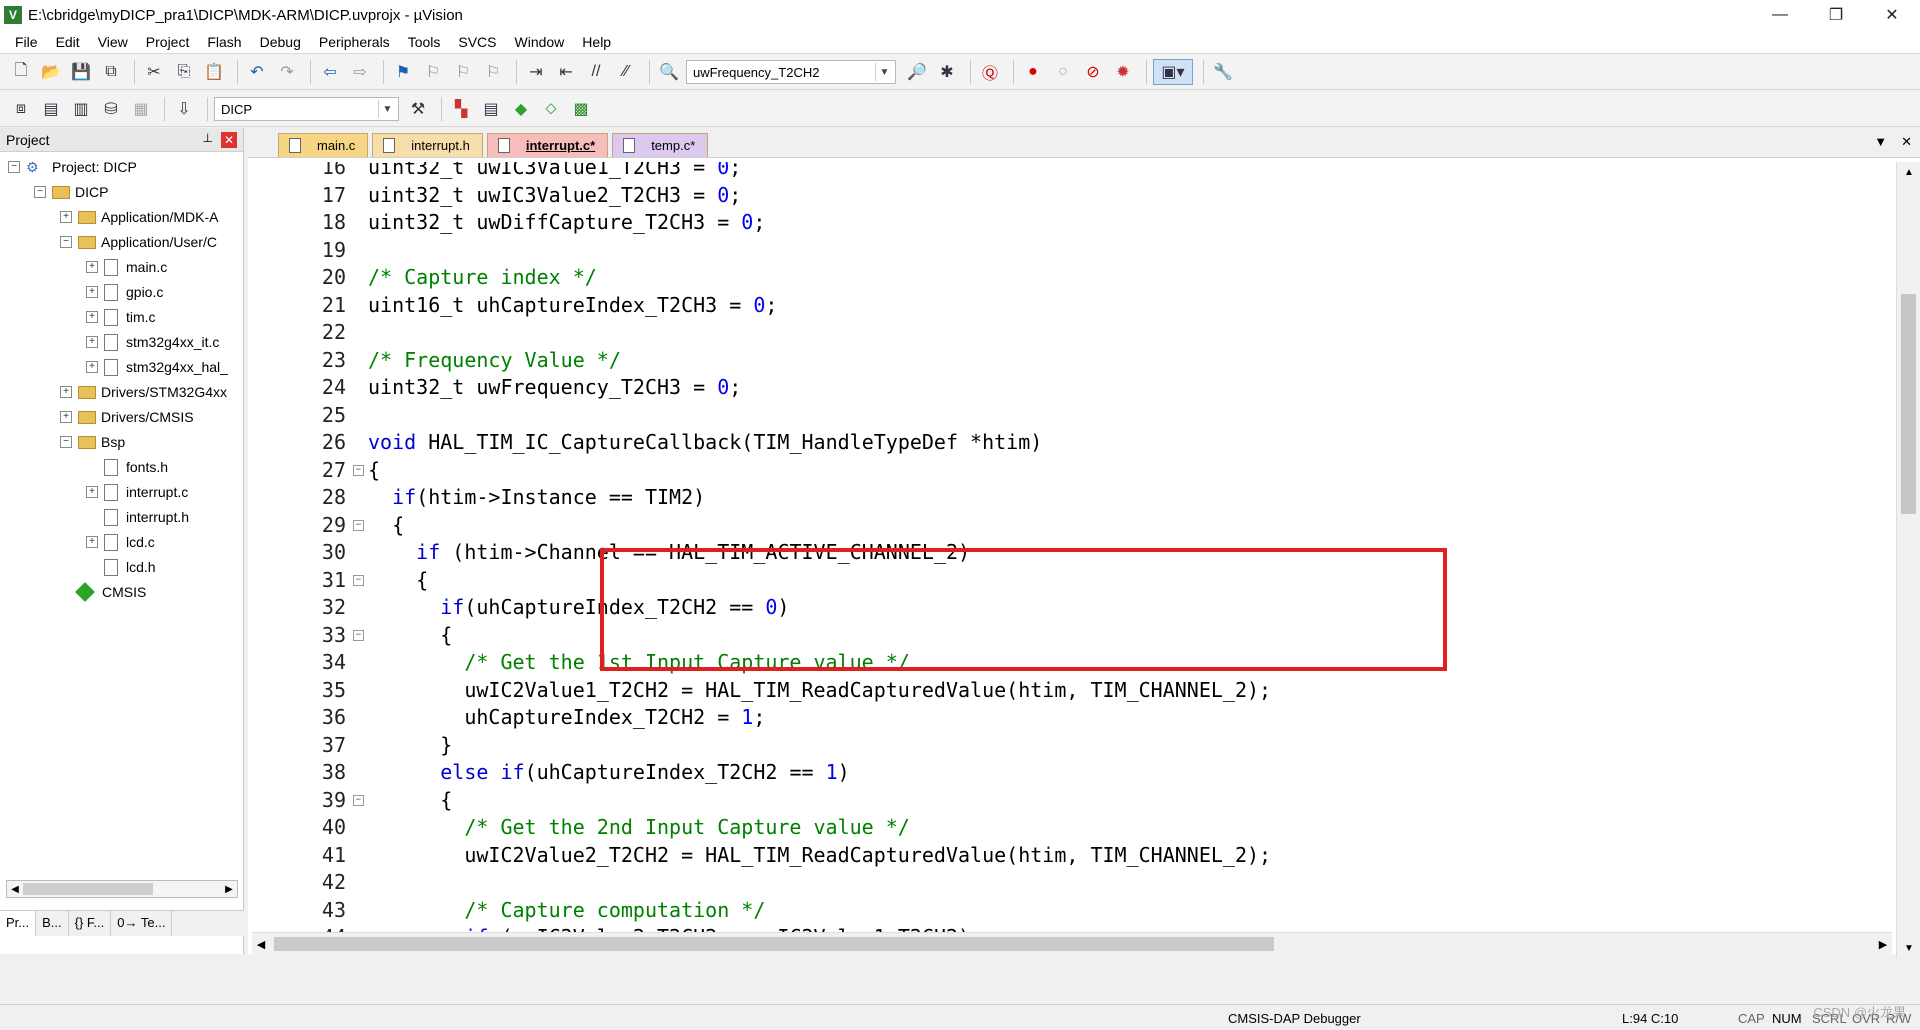 The height and width of the screenshot is (1030, 1920). Describe the element at coordinates (536, 72) in the screenshot. I see `indent-icon: ⇥` at that location.